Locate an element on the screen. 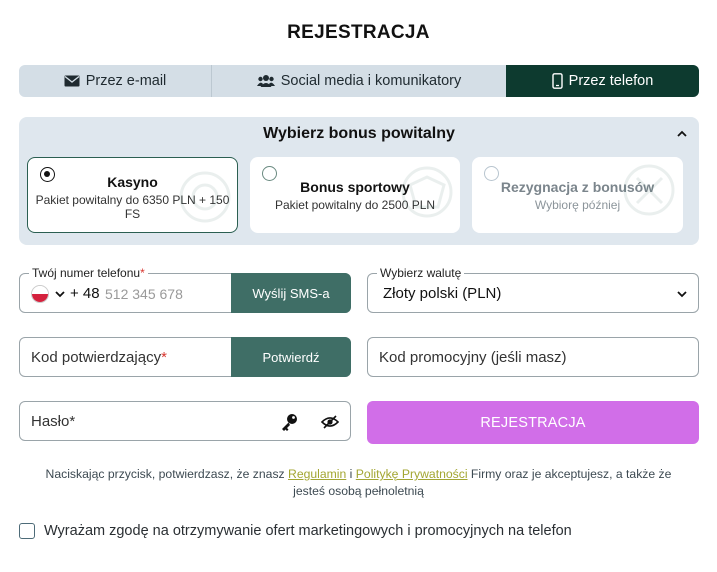  send-sms-button: Wyślij SMS-a is located at coordinates (291, 293).